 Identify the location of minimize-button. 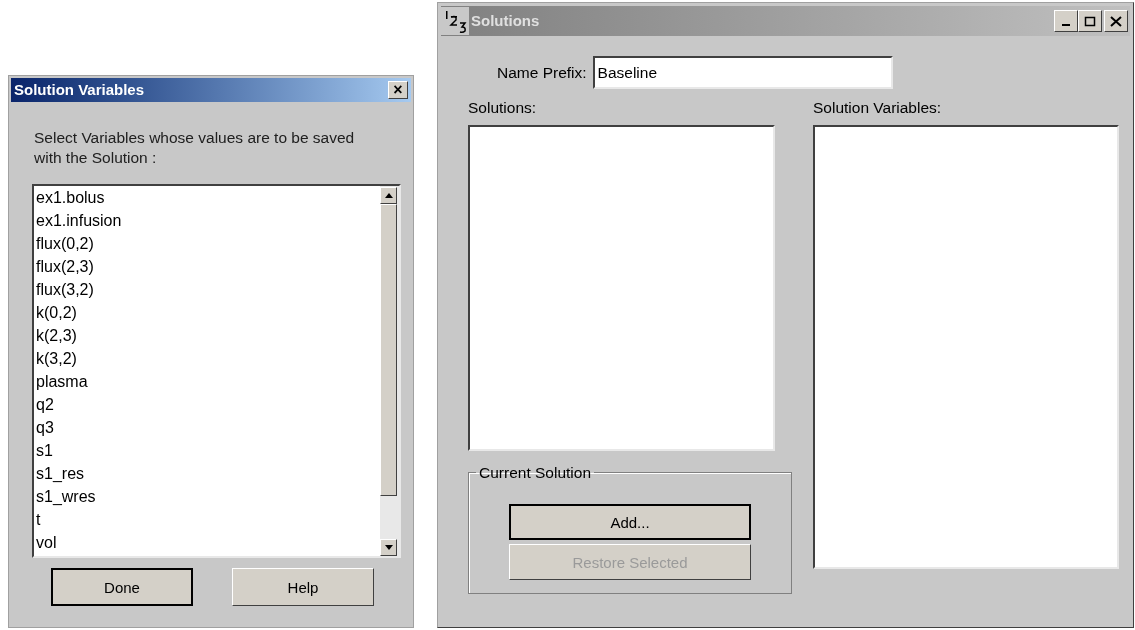
(1066, 21).